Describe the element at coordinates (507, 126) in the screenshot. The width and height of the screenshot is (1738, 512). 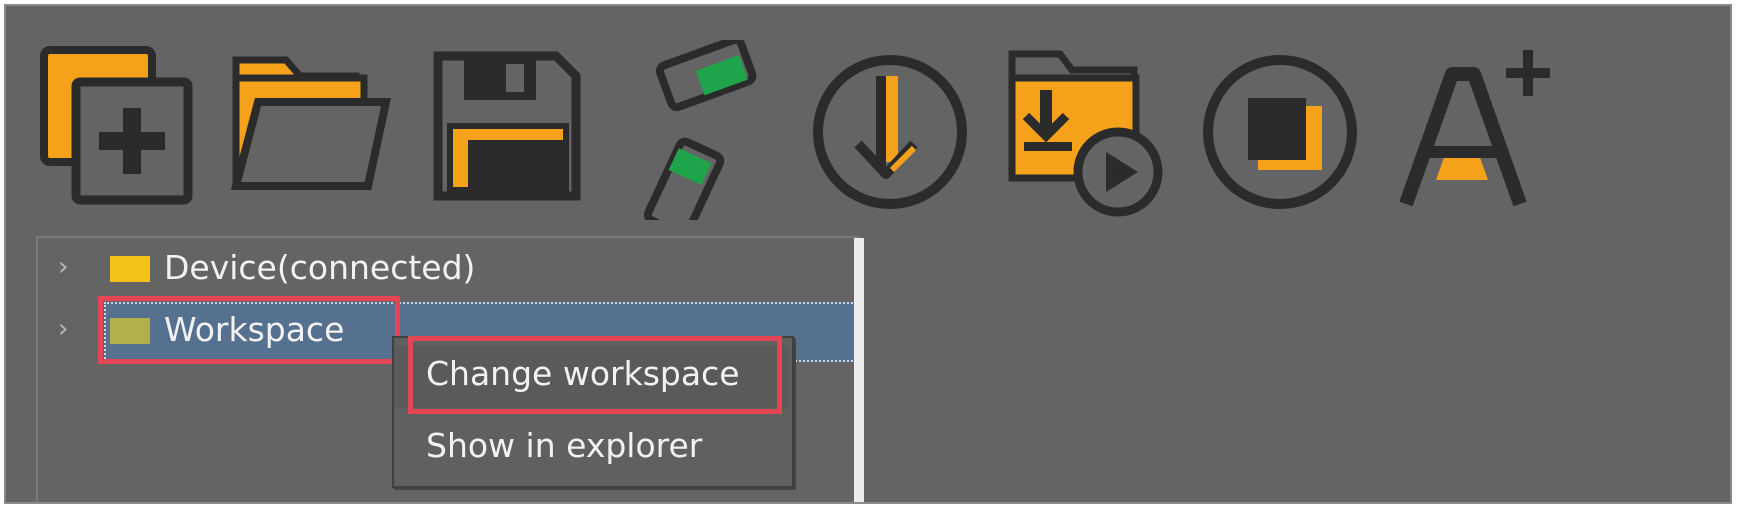
I see `save-icon` at that location.